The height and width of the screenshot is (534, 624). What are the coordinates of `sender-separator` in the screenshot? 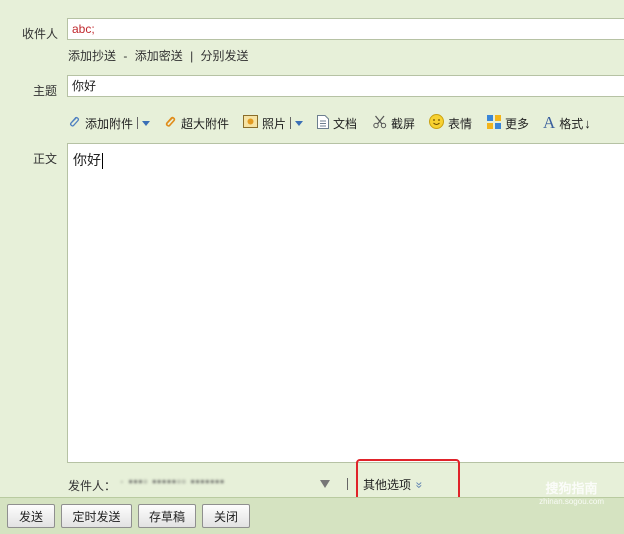 It's located at (347, 484).